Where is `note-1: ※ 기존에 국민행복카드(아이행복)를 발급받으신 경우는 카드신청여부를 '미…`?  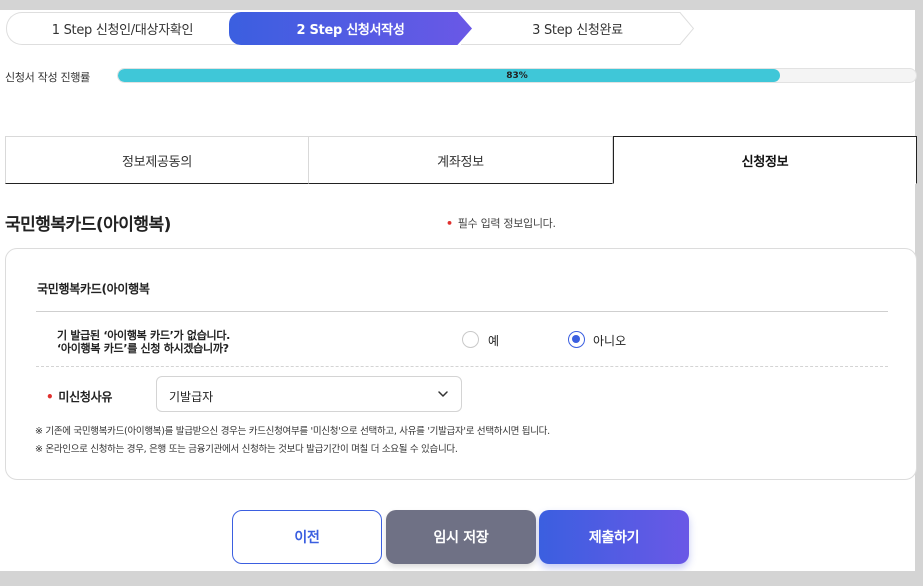
note-1: ※ 기존에 국민행복카드(아이행복)를 발급받으신 경우는 카드신청여부를 '미… is located at coordinates (292, 431).